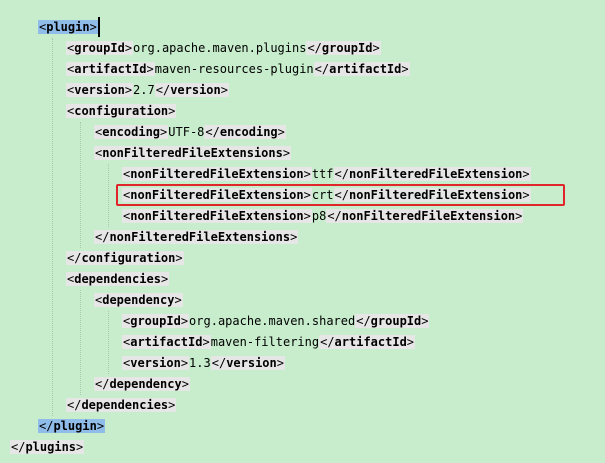 The height and width of the screenshot is (463, 605). I want to click on element-text-value: p8, so click(319, 216).